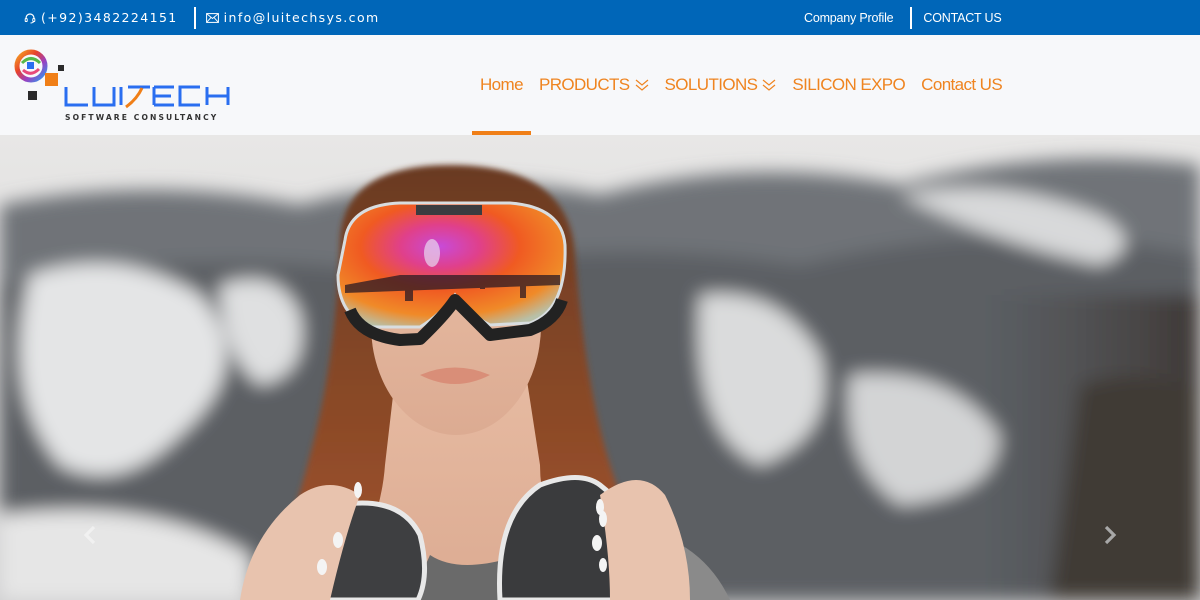  I want to click on carousel-prev-button, so click(90, 537).